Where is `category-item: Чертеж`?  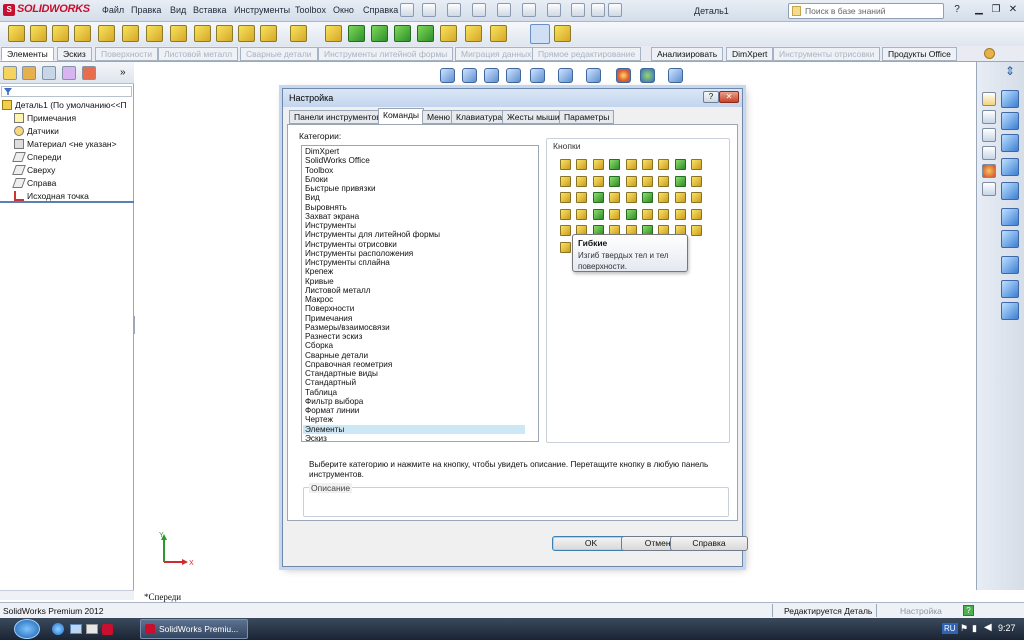 category-item: Чертеж is located at coordinates (414, 419).